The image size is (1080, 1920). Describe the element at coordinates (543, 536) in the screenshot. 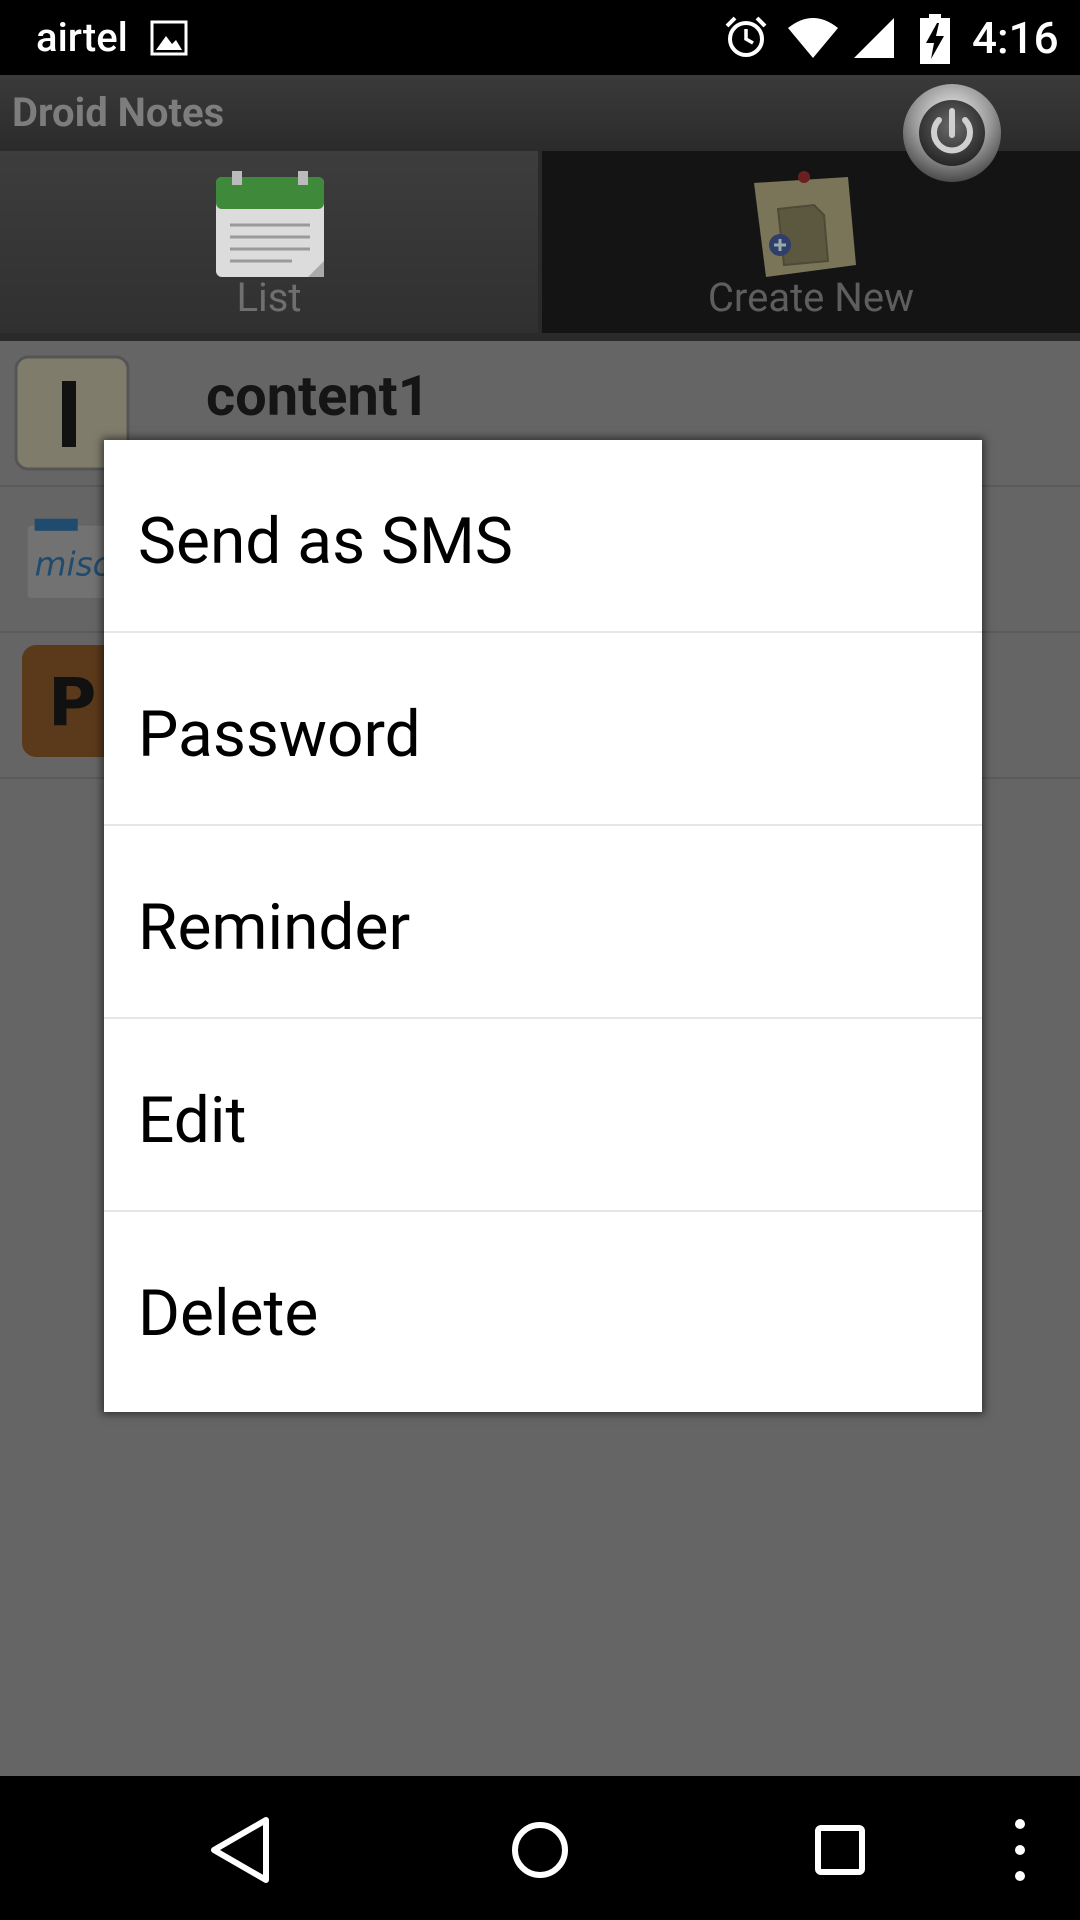

I see `menu-item-send-as-sms: Send as SMS` at that location.